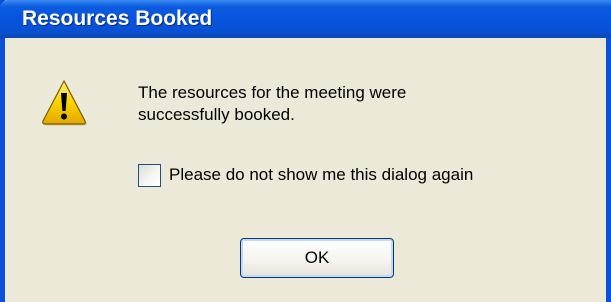 This screenshot has width=611, height=302. Describe the element at coordinates (117, 18) in the screenshot. I see `dialog-title: Resources Booked` at that location.